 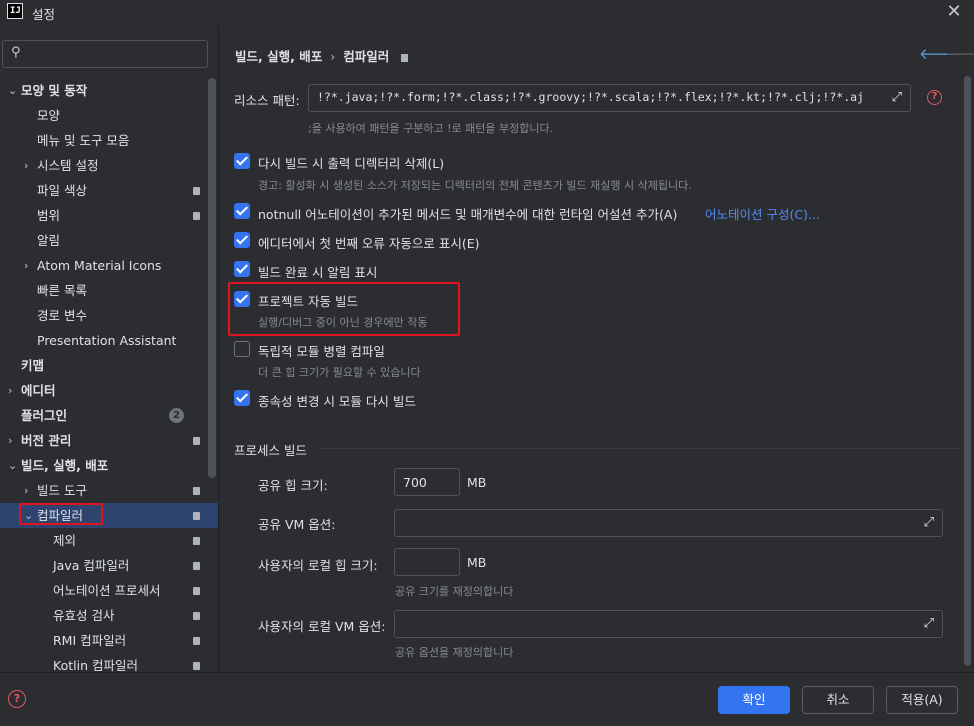 I want to click on user-heap-unit: MB, so click(x=477, y=562).